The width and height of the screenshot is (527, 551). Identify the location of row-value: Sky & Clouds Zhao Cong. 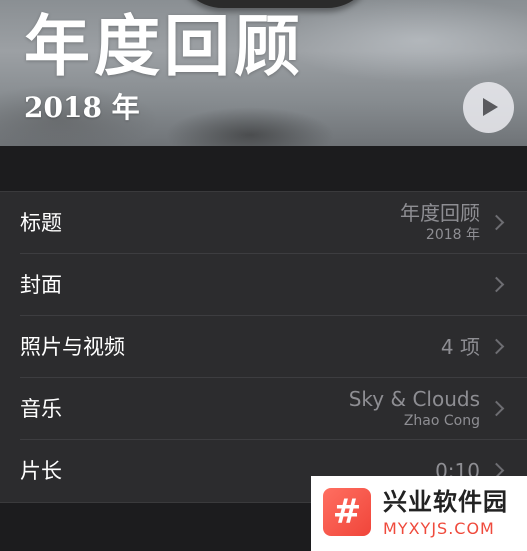
(414, 408).